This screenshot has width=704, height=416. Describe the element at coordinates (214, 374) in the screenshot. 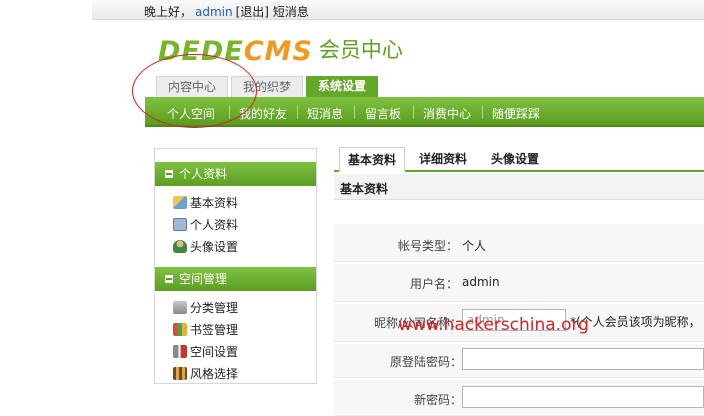

I see `sidebar-item-label: 风格选择` at that location.